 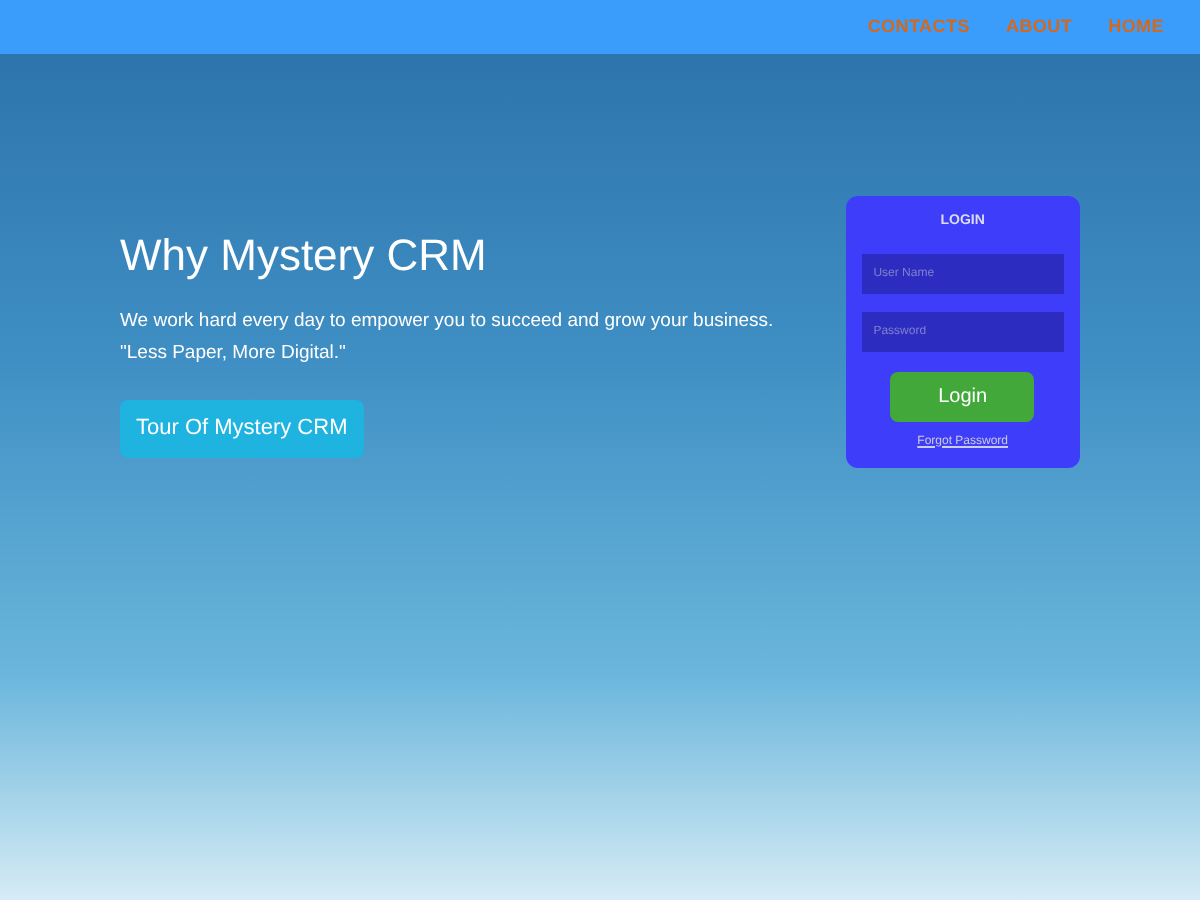 I want to click on hero-text: We work hard every day to empower you to succeed and grow your business., so click(x=447, y=321).